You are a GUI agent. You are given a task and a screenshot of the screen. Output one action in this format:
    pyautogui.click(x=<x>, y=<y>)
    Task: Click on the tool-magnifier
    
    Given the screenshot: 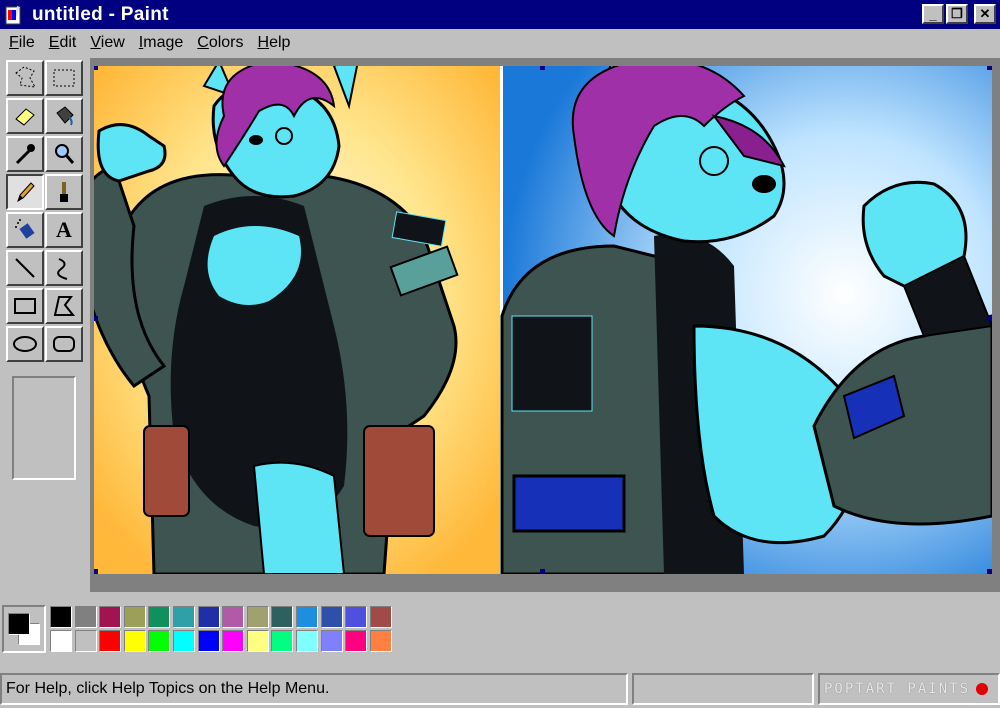 What is the action you would take?
    pyautogui.click(x=64, y=154)
    